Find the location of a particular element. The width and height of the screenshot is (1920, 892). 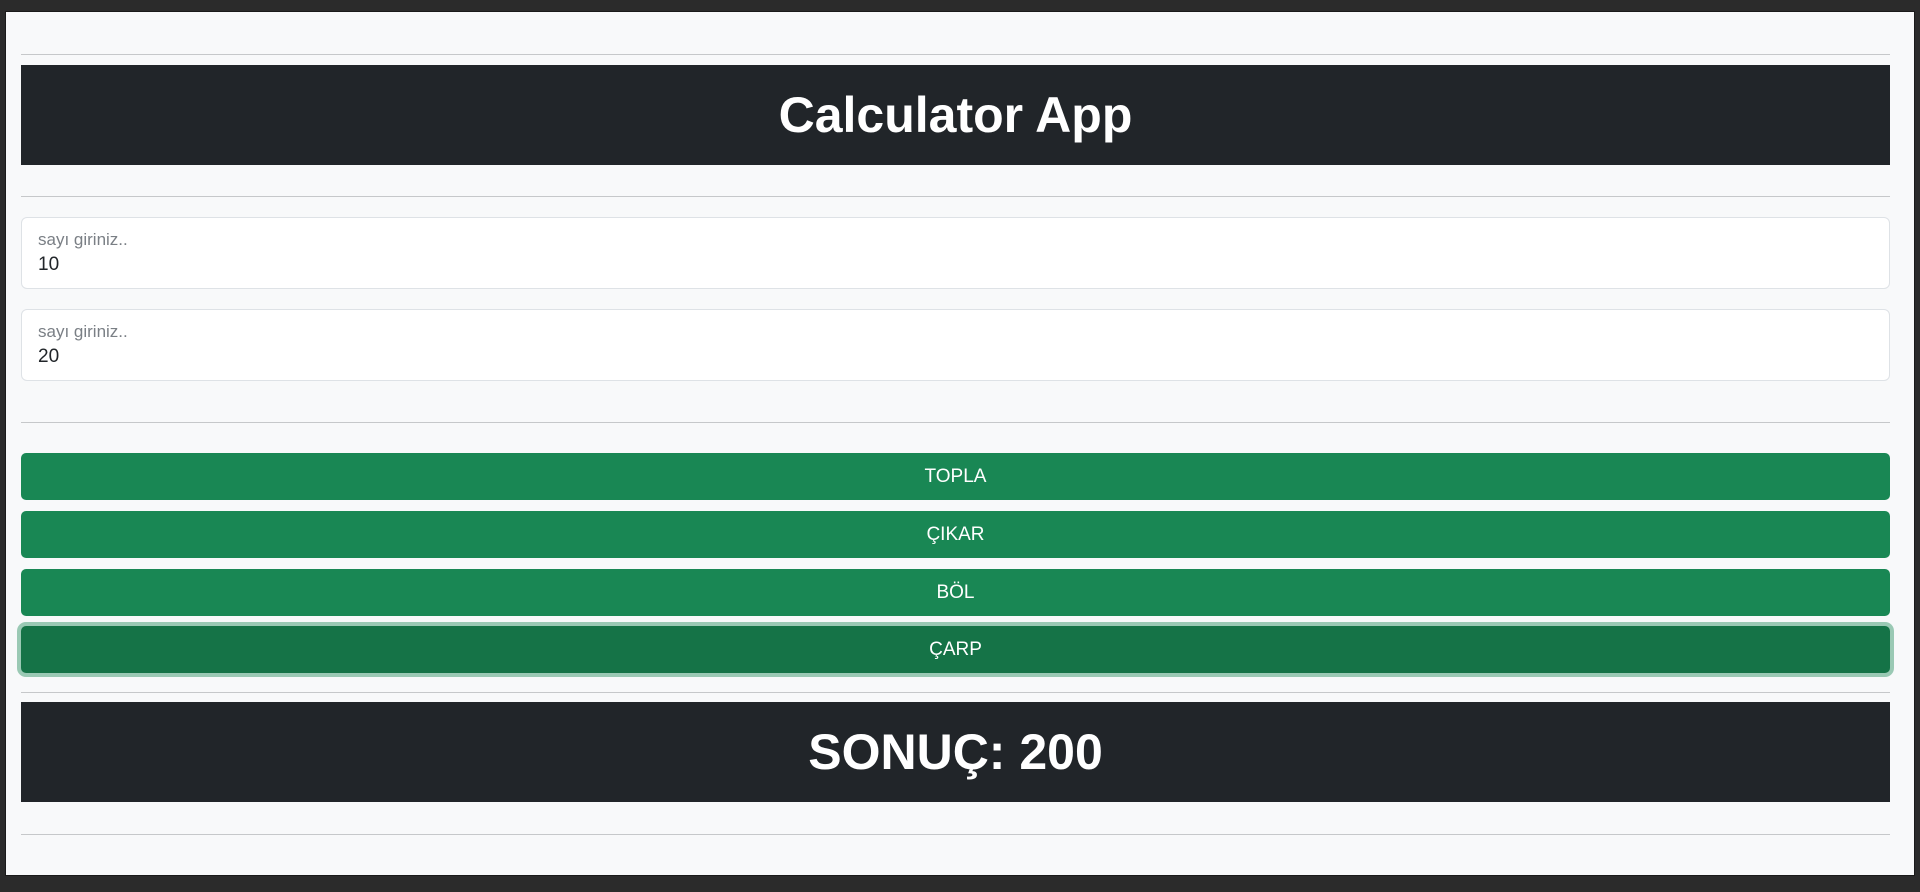

app-title-banner: Calculator App is located at coordinates (955, 115).